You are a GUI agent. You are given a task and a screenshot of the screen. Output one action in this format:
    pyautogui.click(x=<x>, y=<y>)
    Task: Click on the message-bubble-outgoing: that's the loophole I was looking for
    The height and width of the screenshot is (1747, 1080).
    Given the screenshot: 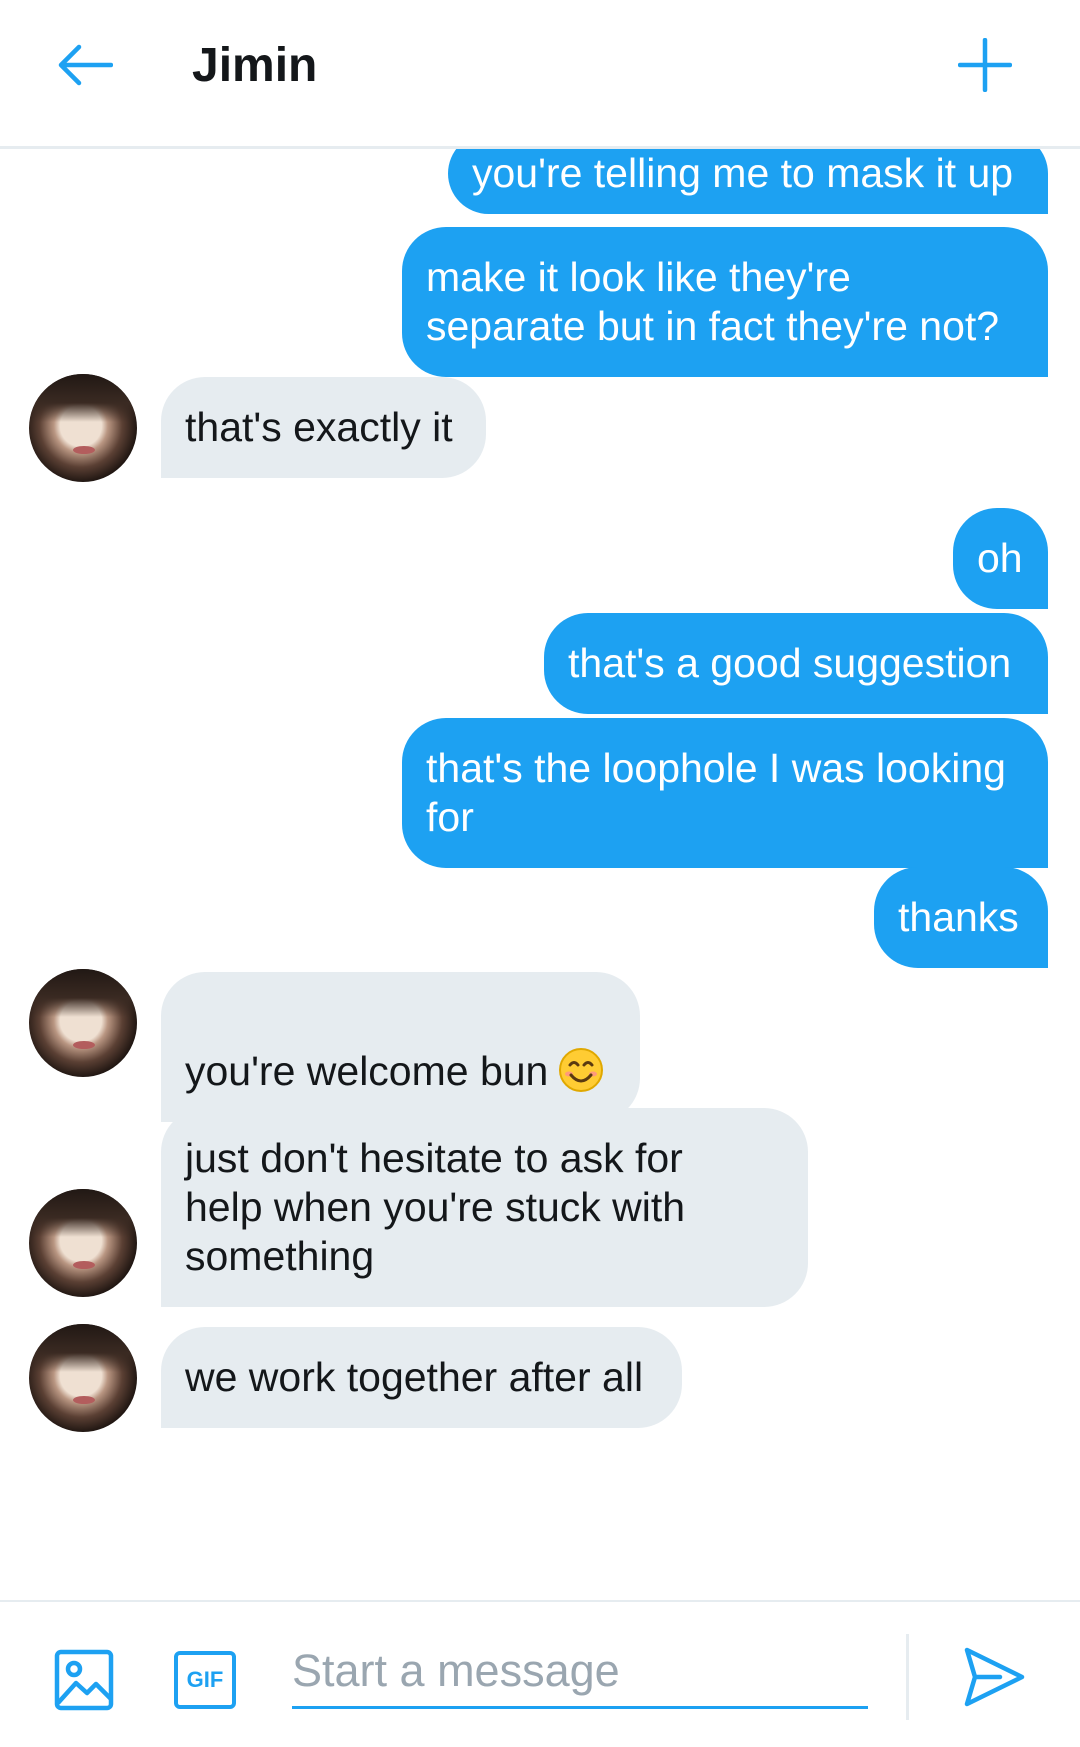 What is the action you would take?
    pyautogui.click(x=725, y=793)
    